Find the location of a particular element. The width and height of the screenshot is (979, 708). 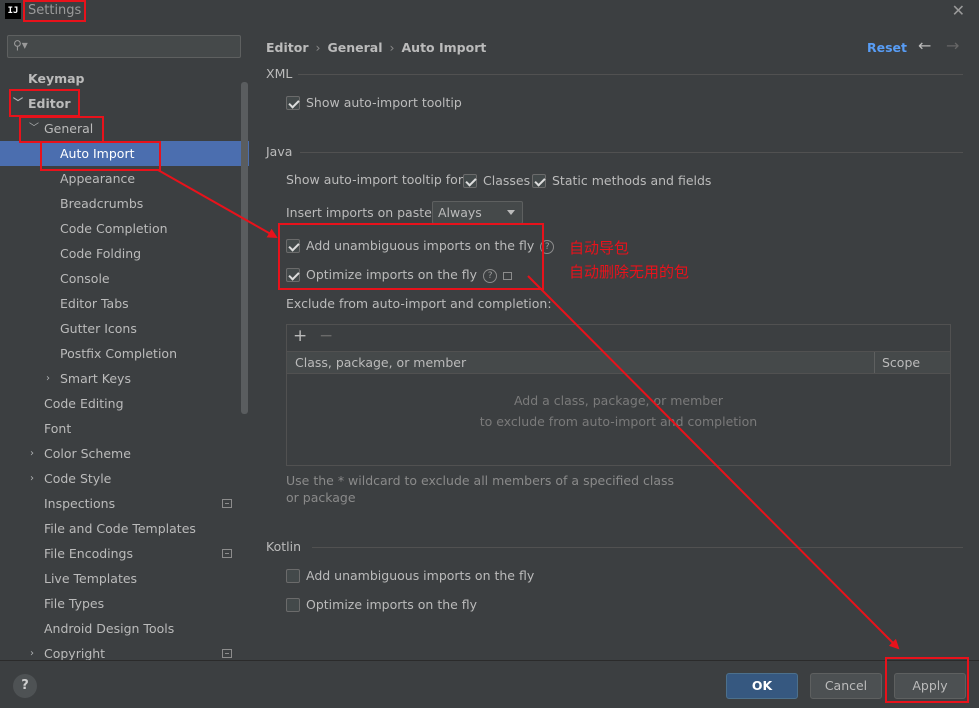

breadcrumb-editor: Editor is located at coordinates (287, 47).